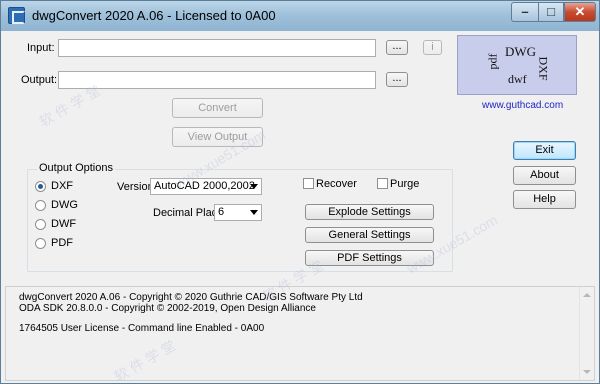 This screenshot has width=600, height=384. I want to click on version-value: AutoCAD 2000,2002, so click(204, 186).